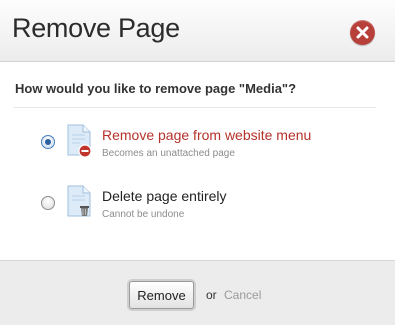  I want to click on divider, so click(195, 107).